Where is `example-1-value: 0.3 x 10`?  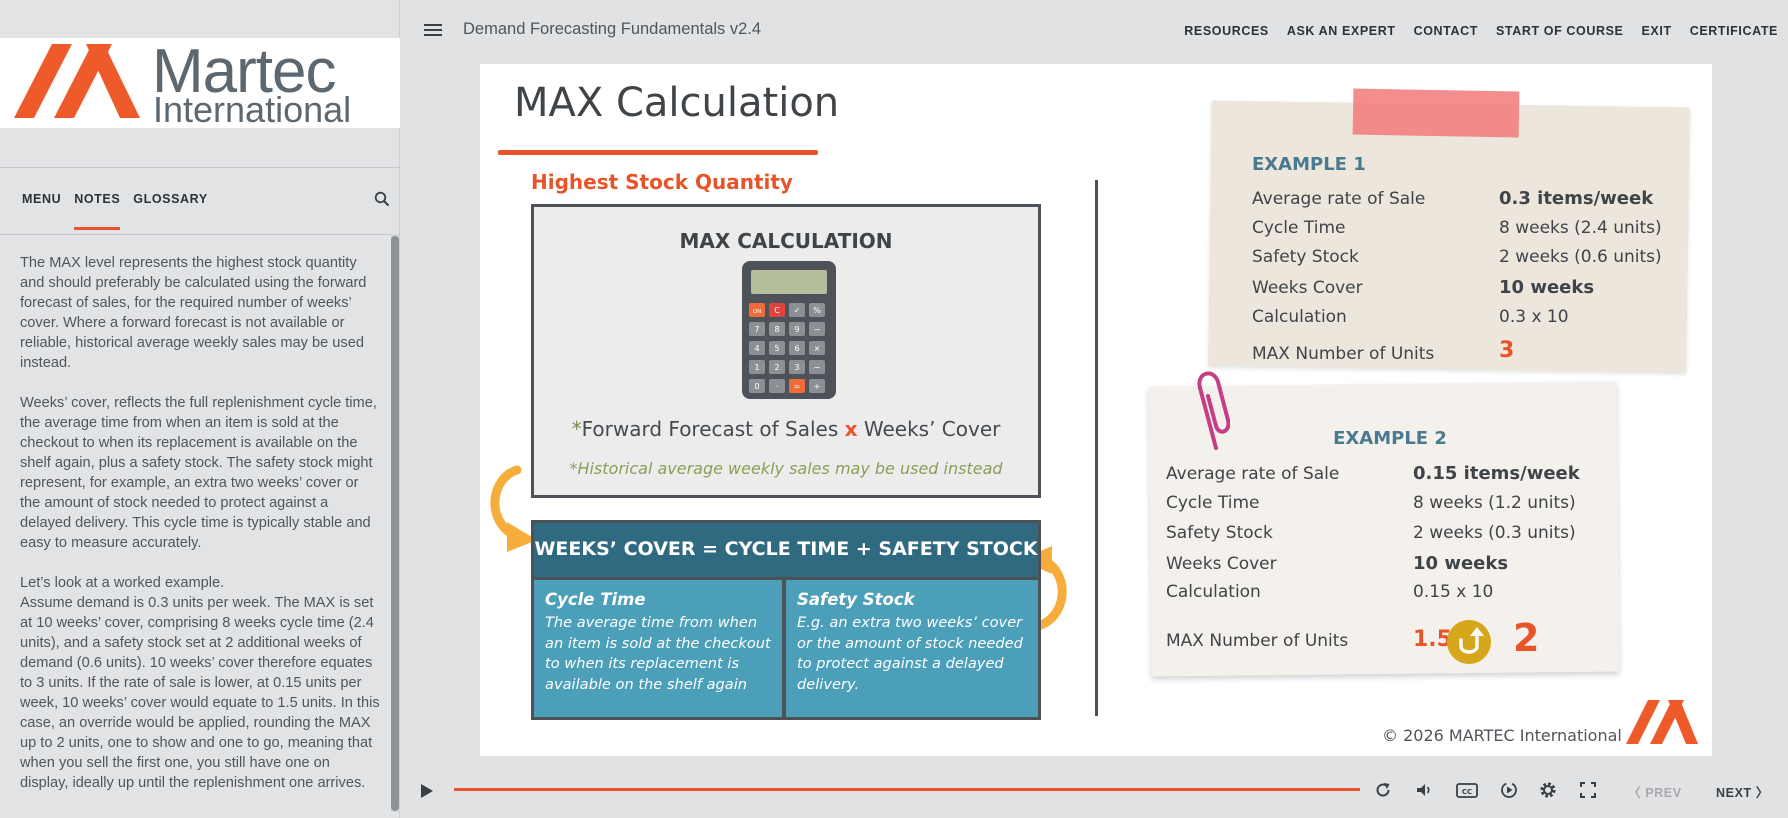 example-1-value: 0.3 x 10 is located at coordinates (1534, 317).